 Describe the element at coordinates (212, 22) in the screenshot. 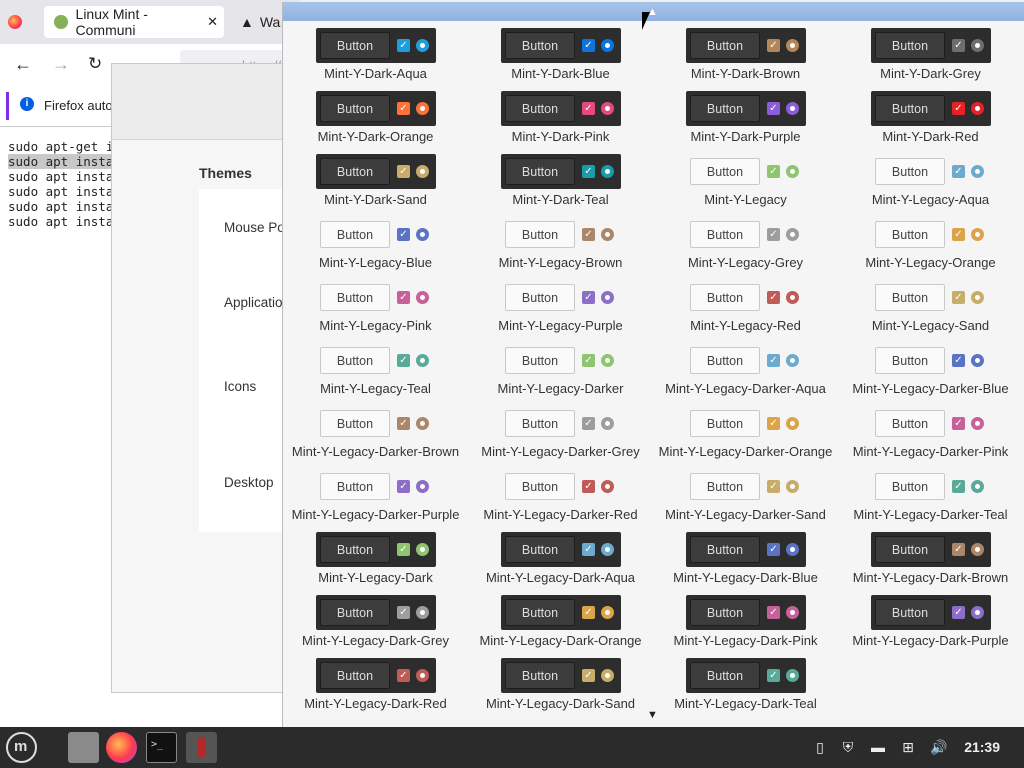

I see `close-icon: ✕` at that location.